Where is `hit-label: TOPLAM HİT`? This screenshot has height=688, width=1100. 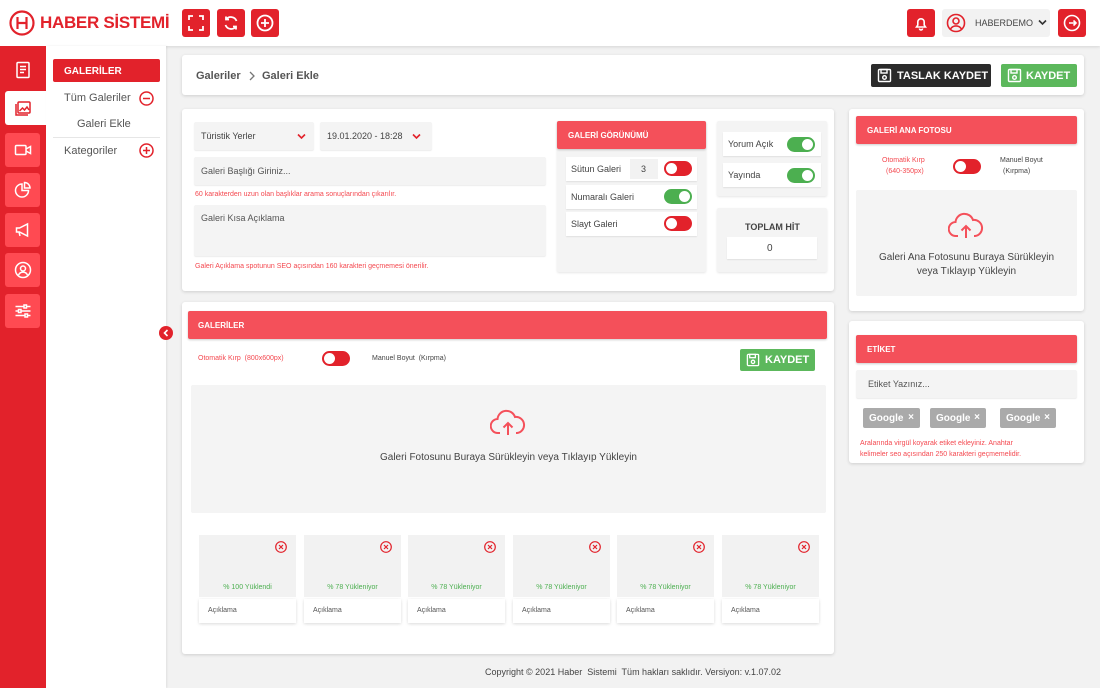
hit-label: TOPLAM HİT is located at coordinates (772, 227).